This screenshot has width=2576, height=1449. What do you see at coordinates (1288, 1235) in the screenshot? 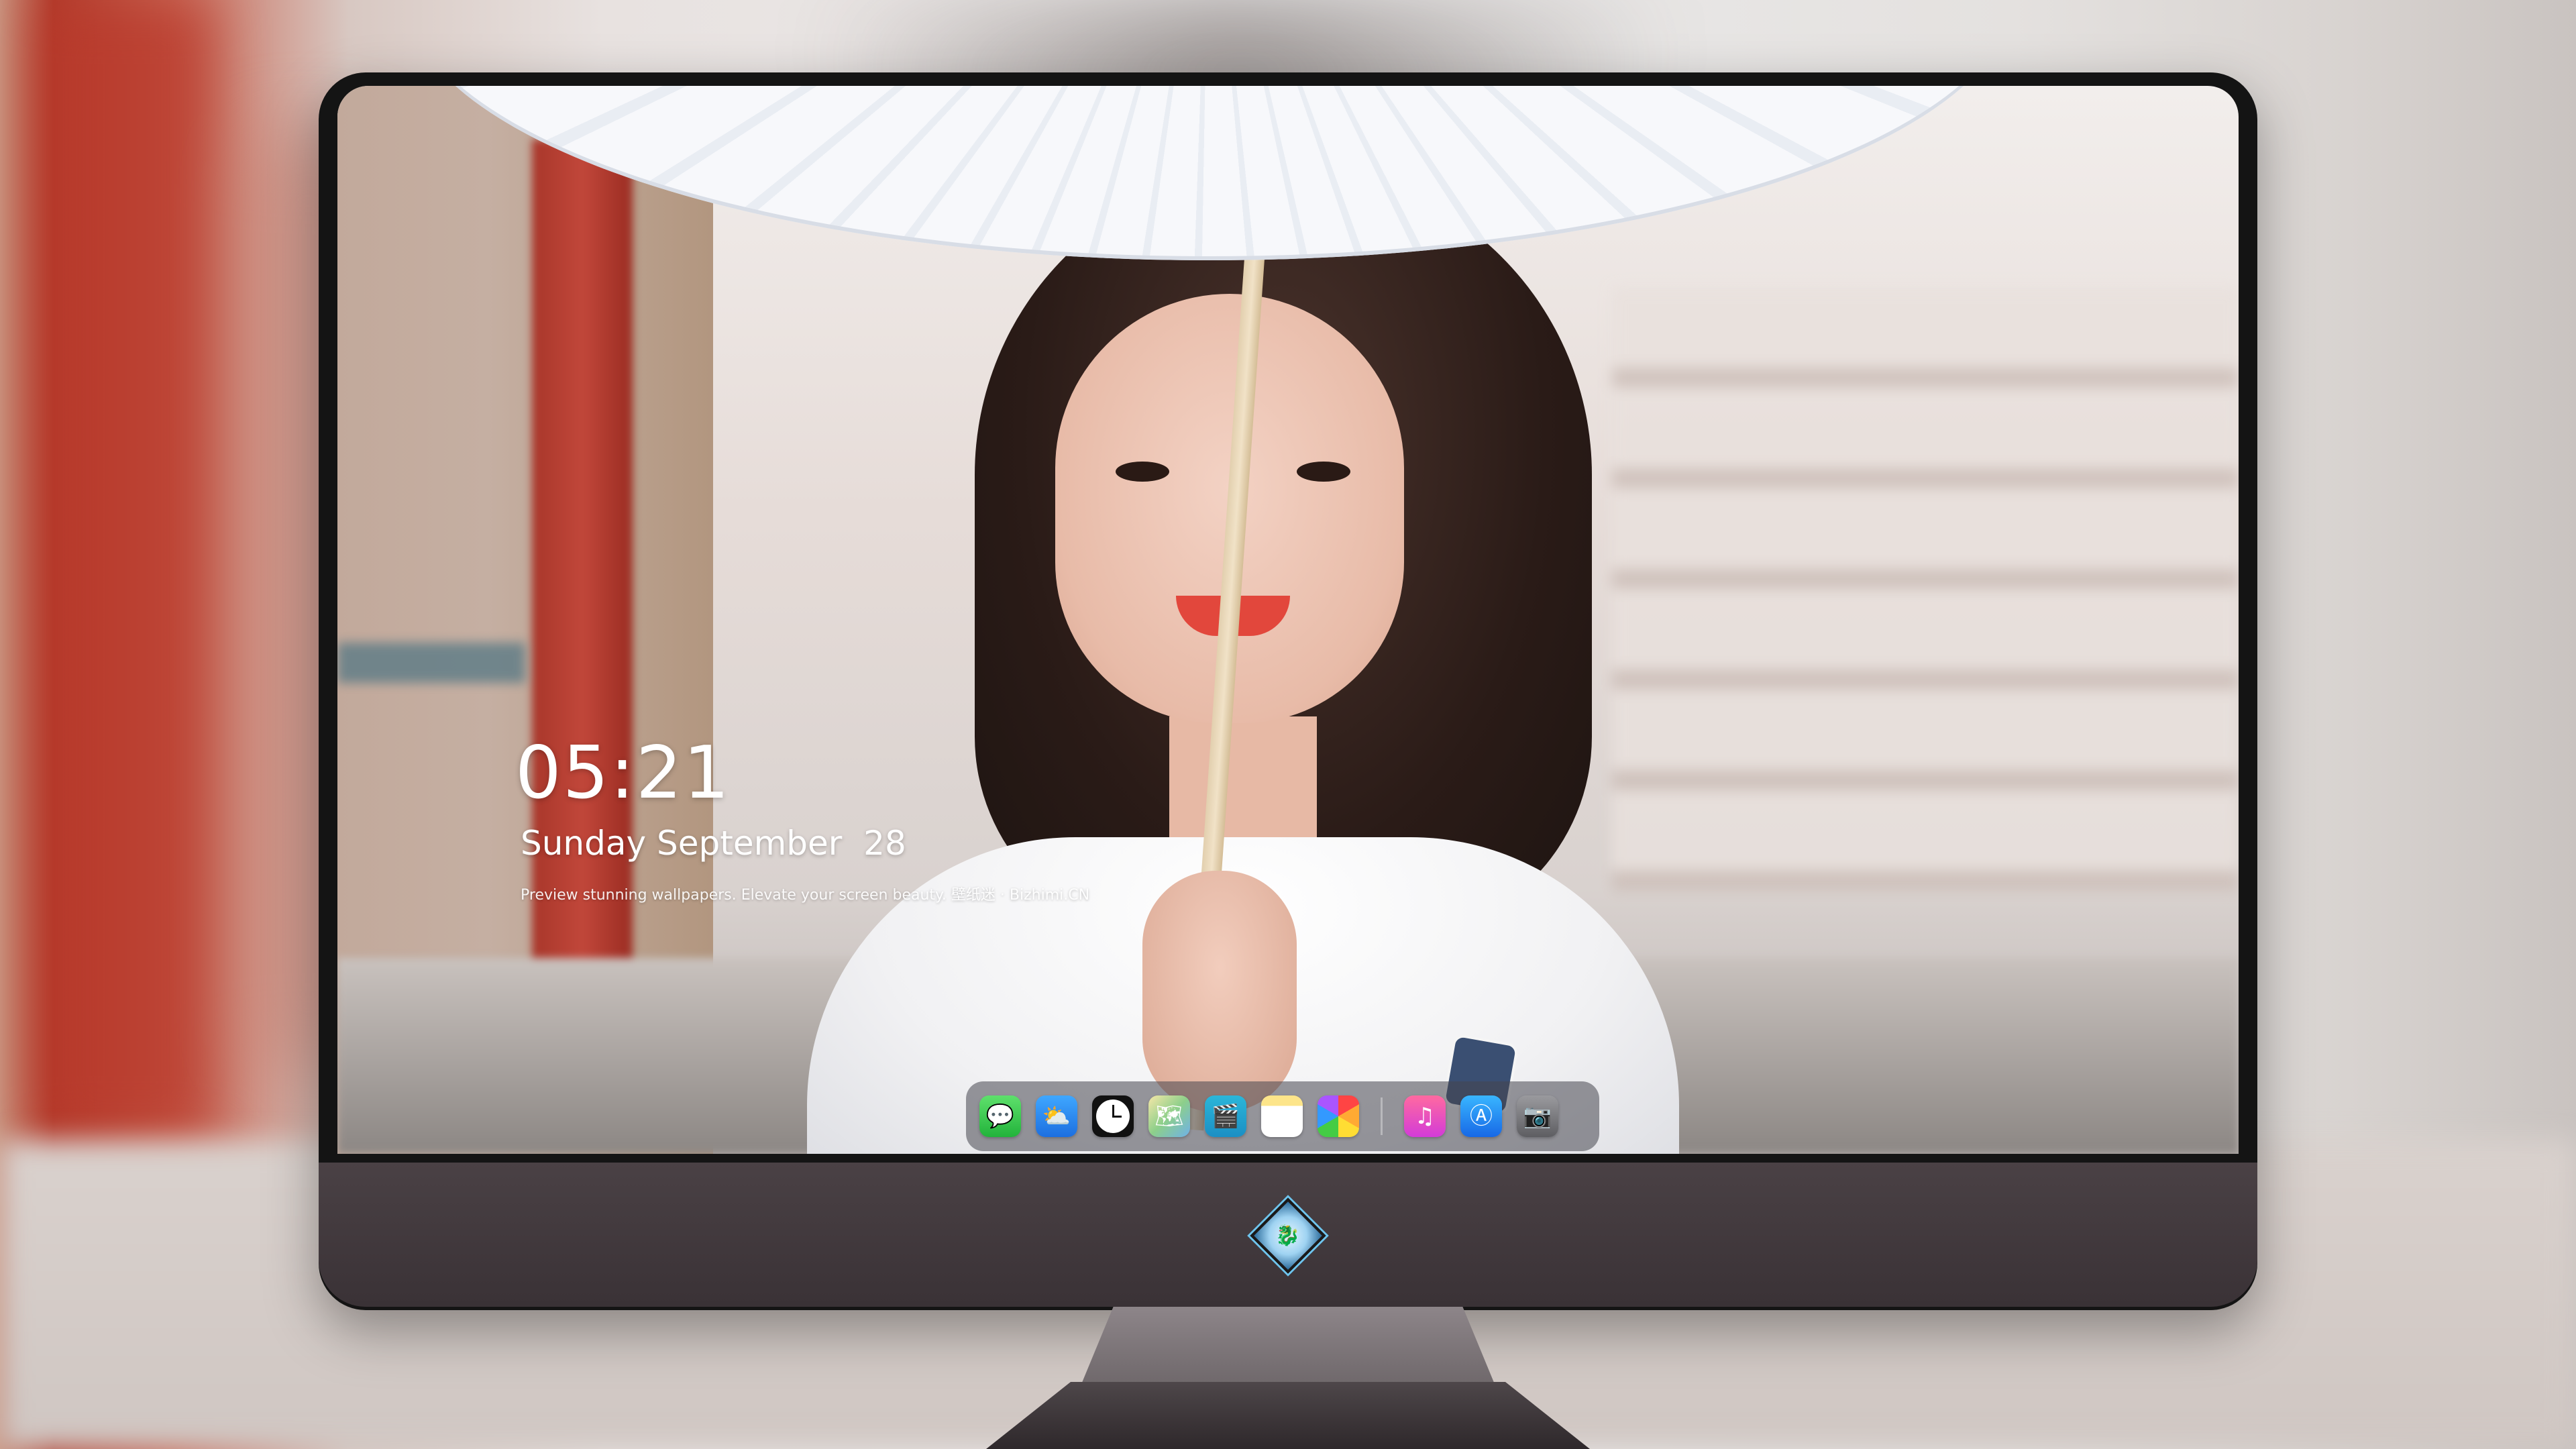
I see `dragon-logo-icon: 🐉` at bounding box center [1288, 1235].